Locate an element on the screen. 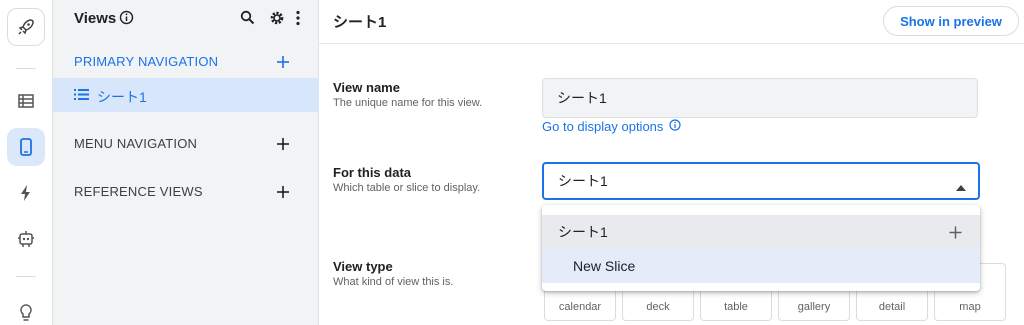 The image size is (1024, 325). list-icon is located at coordinates (81, 97).